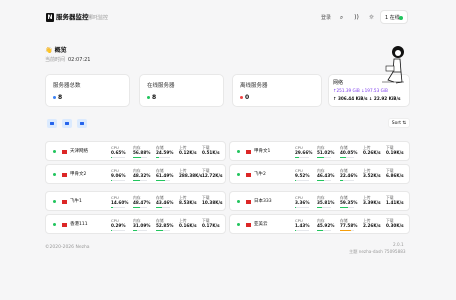  I want to click on metric-value: 1.41K/s, so click(395, 202).